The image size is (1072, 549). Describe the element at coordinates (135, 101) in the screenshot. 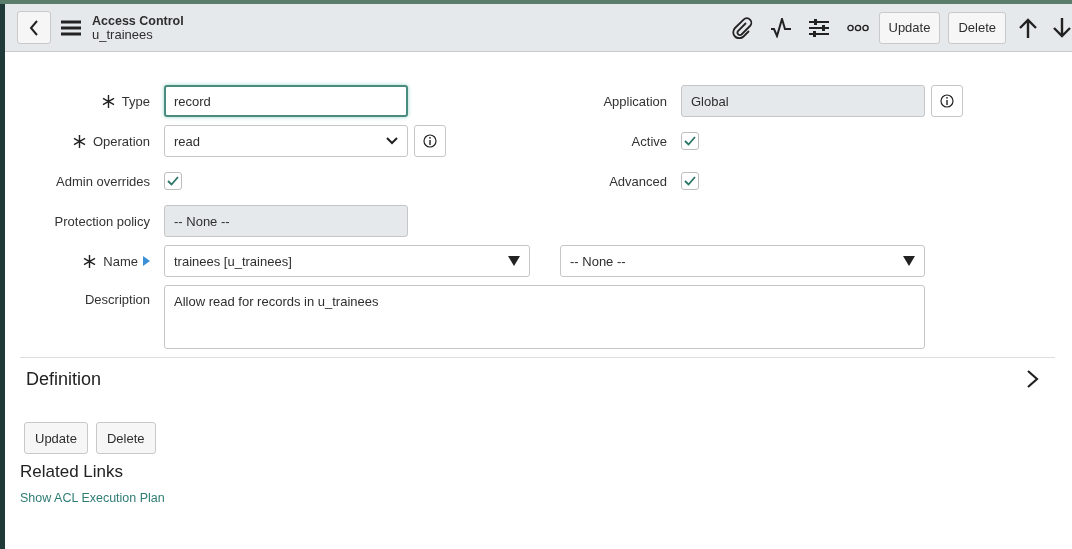

I see `field-label: Type` at that location.